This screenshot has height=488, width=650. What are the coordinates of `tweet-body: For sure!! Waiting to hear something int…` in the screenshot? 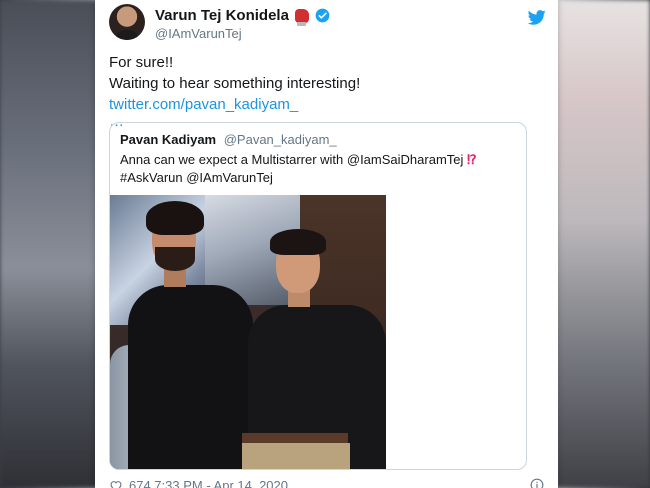 It's located at (327, 90).